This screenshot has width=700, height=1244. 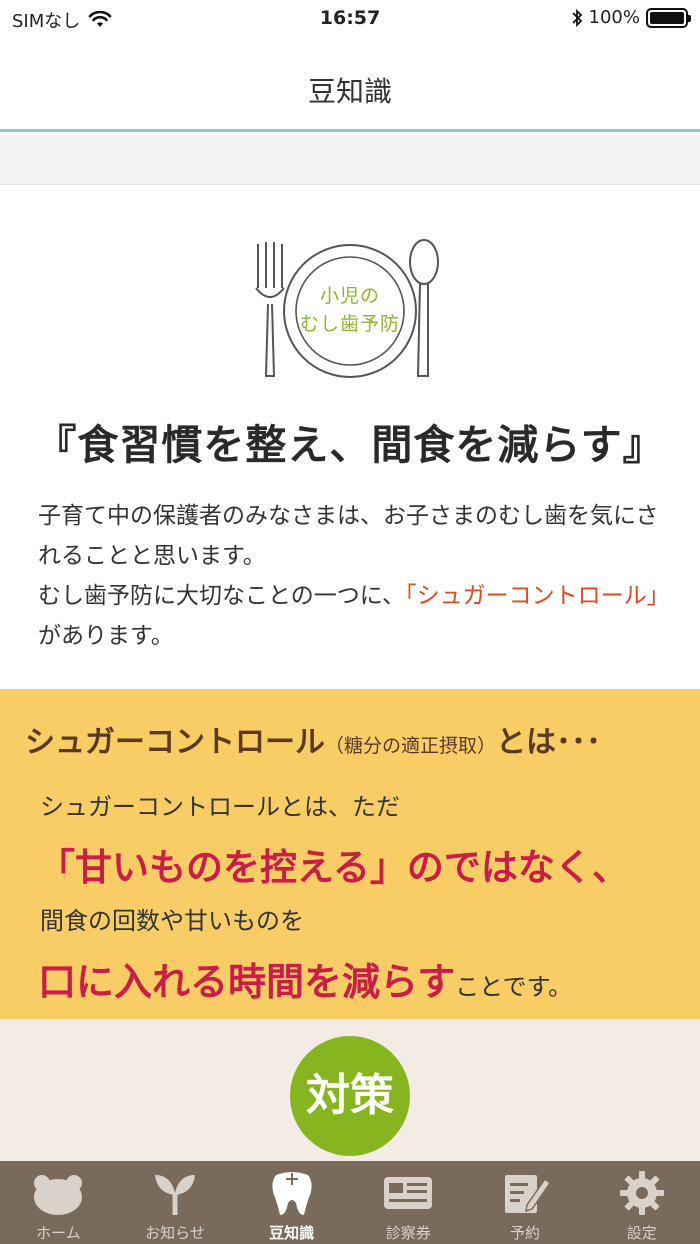 I want to click on tab-tips: 豆知識, so click(x=291, y=1202).